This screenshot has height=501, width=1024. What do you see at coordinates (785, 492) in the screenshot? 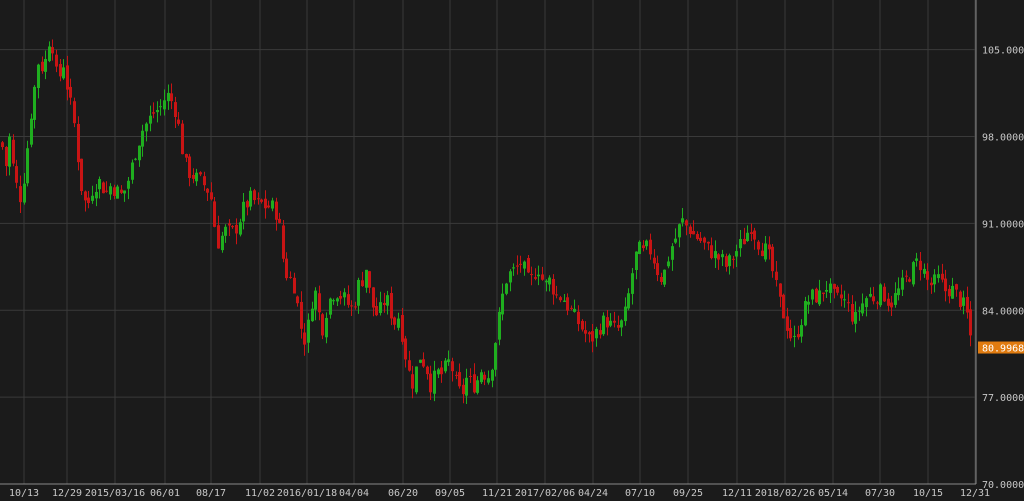
I see `x-tick-label: 2018/02/26` at bounding box center [785, 492].